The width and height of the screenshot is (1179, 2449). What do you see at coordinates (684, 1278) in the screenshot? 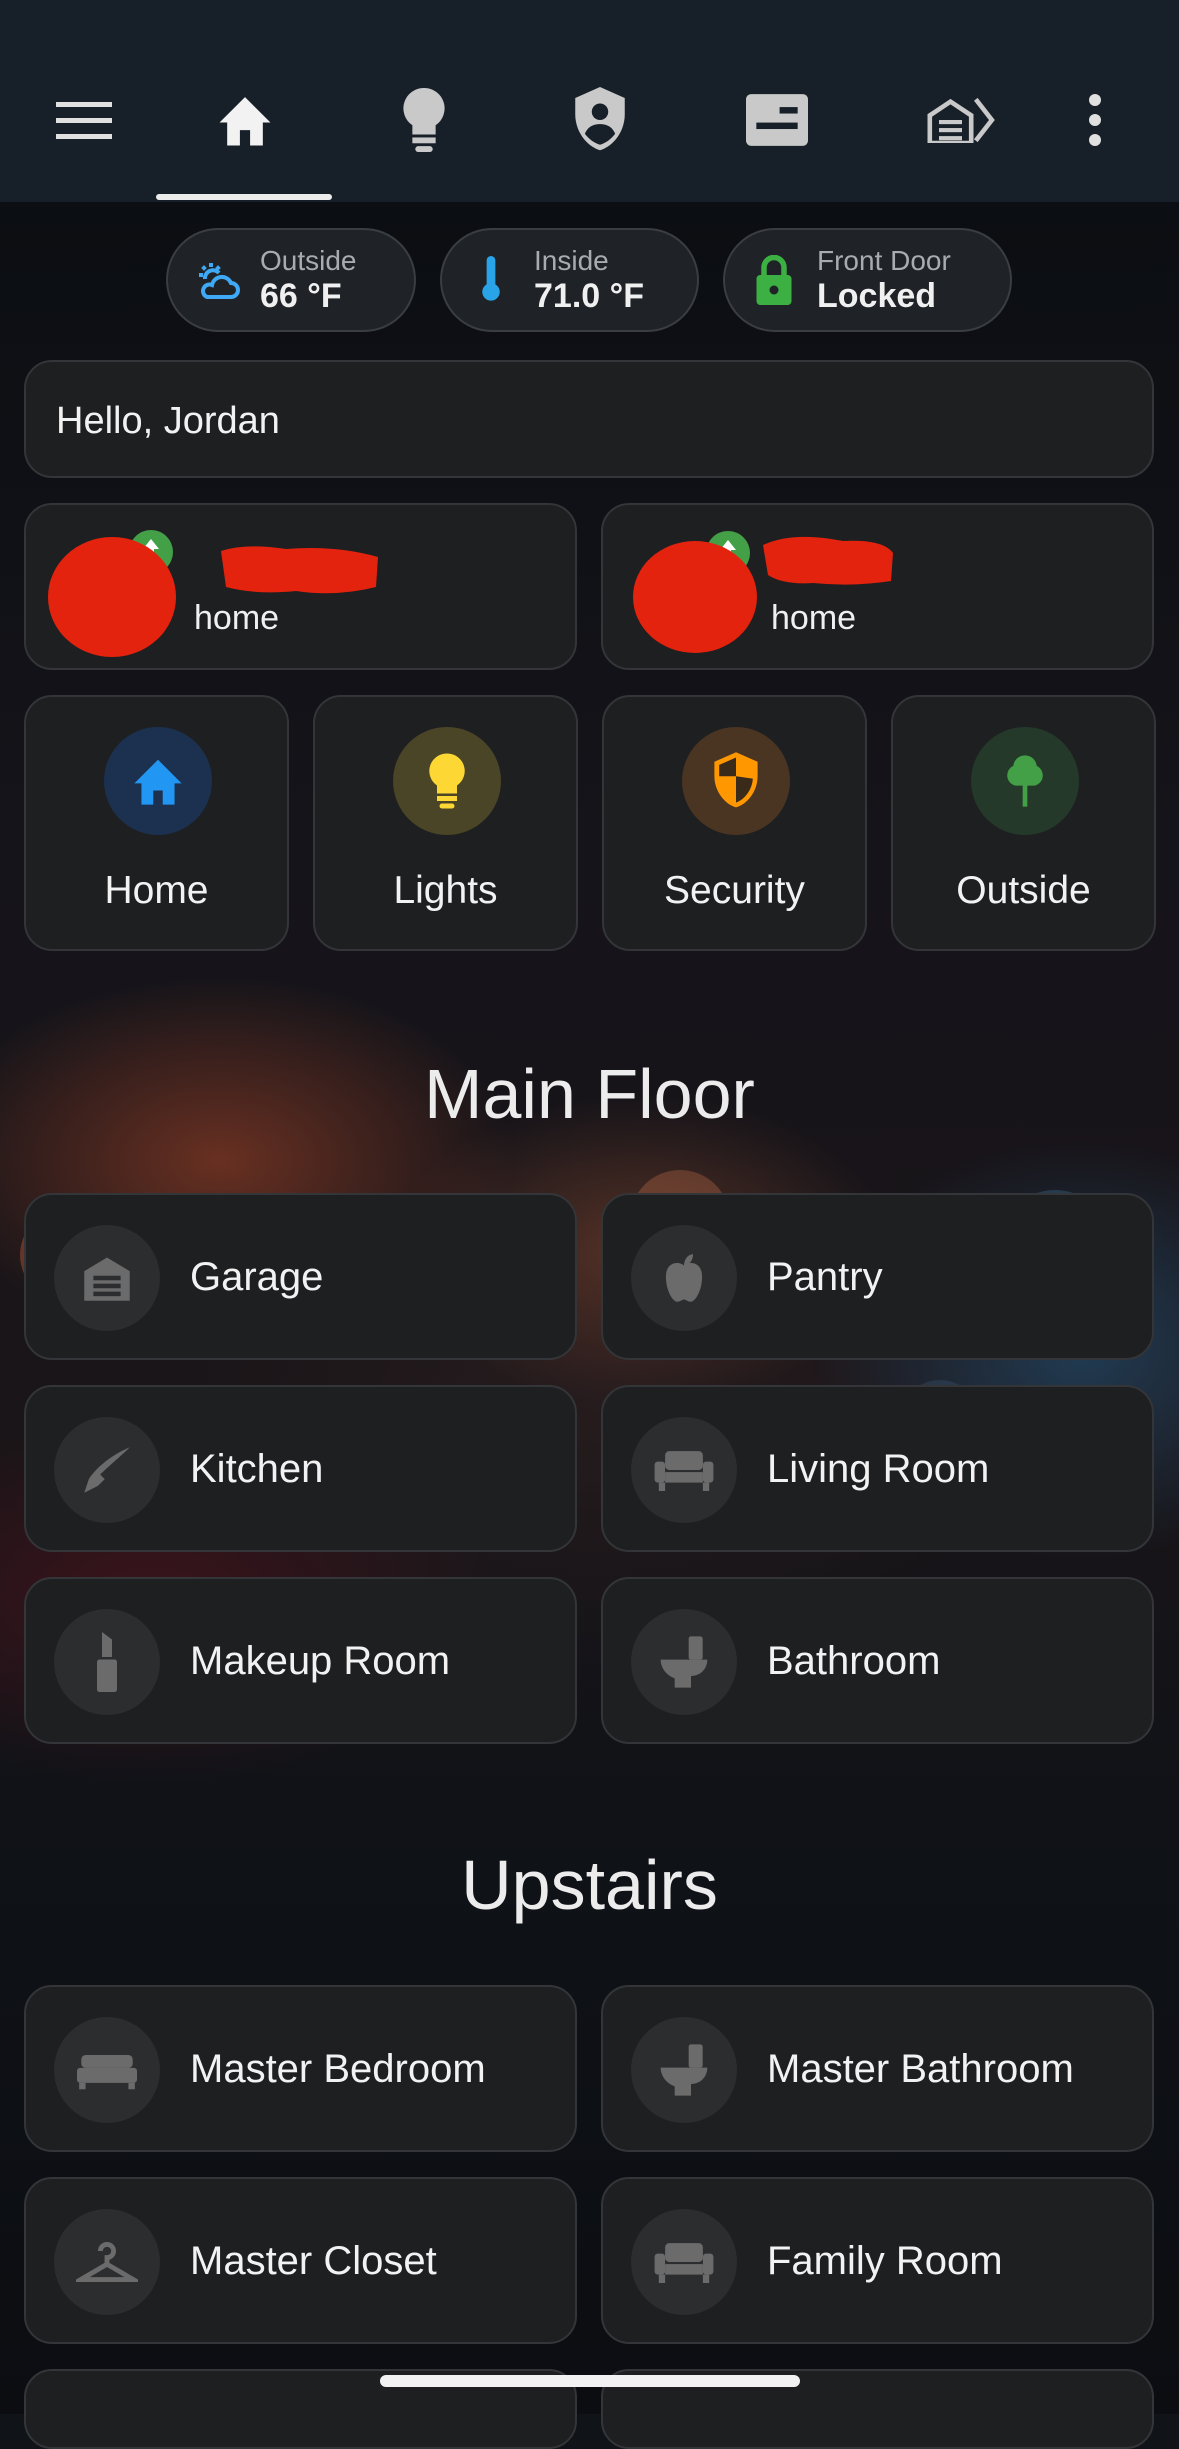
I see `apple-icon` at bounding box center [684, 1278].